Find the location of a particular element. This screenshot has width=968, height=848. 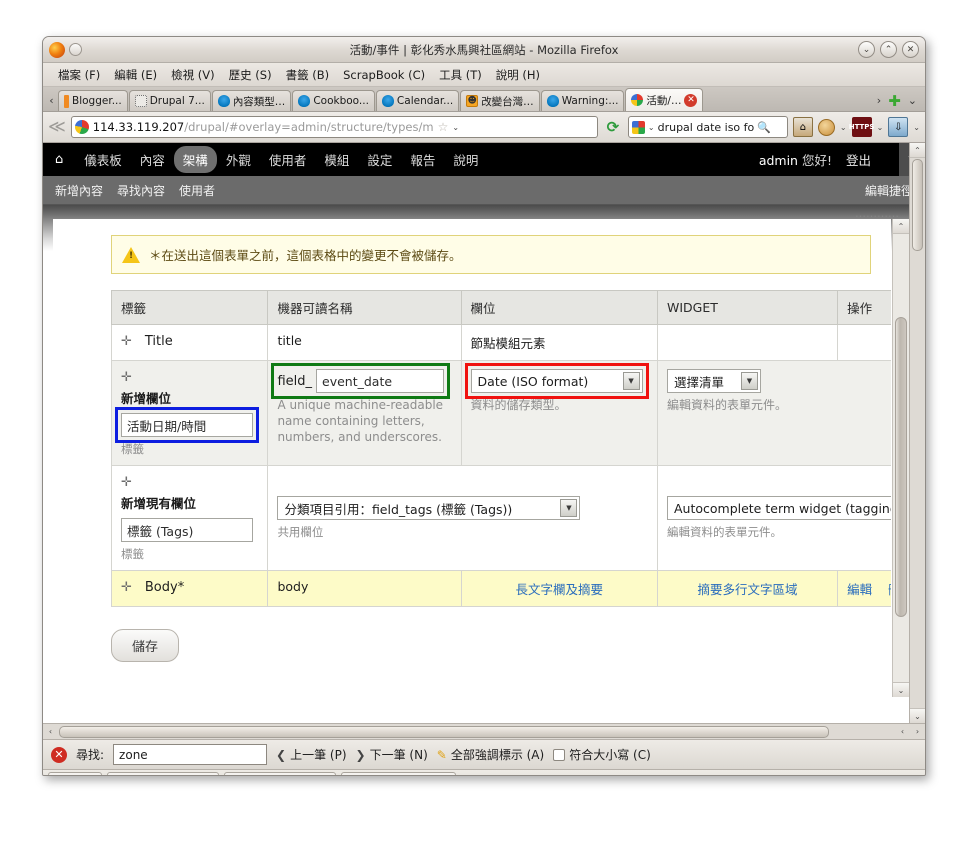

scroll-down-arrow-icon: ⌄ is located at coordinates (901, 689).